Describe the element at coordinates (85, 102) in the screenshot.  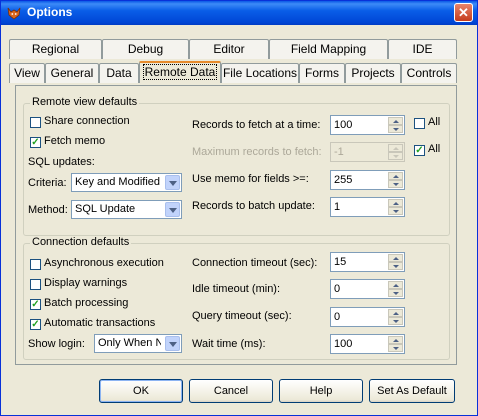
I see `group-label-remote-view: Remote view defaults` at that location.